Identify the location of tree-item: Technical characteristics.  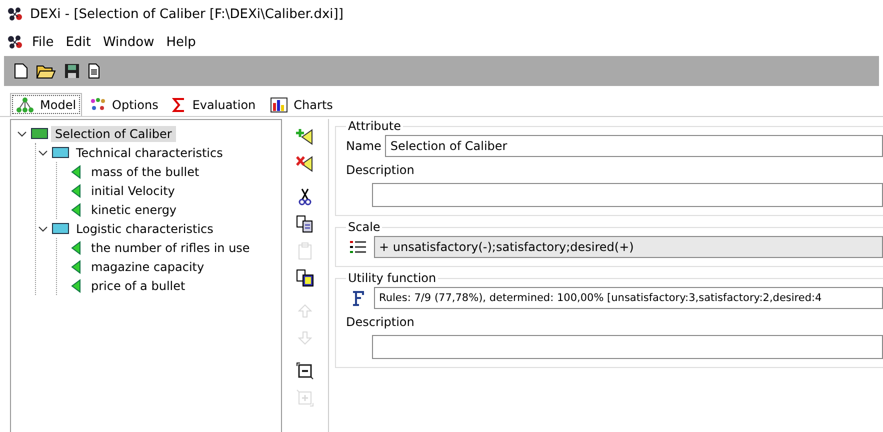
(149, 152).